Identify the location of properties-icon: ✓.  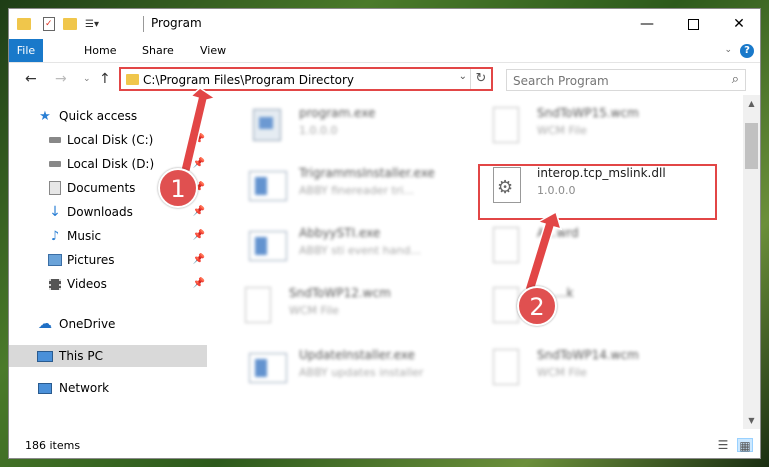
(49, 24).